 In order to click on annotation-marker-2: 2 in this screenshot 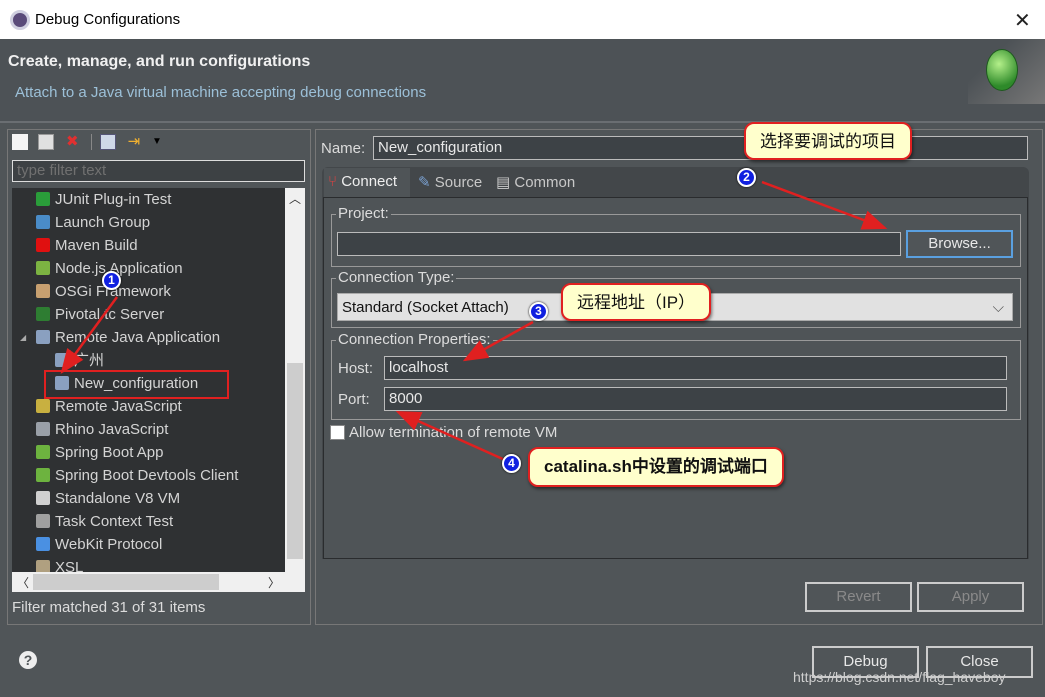, I will do `click(746, 177)`.